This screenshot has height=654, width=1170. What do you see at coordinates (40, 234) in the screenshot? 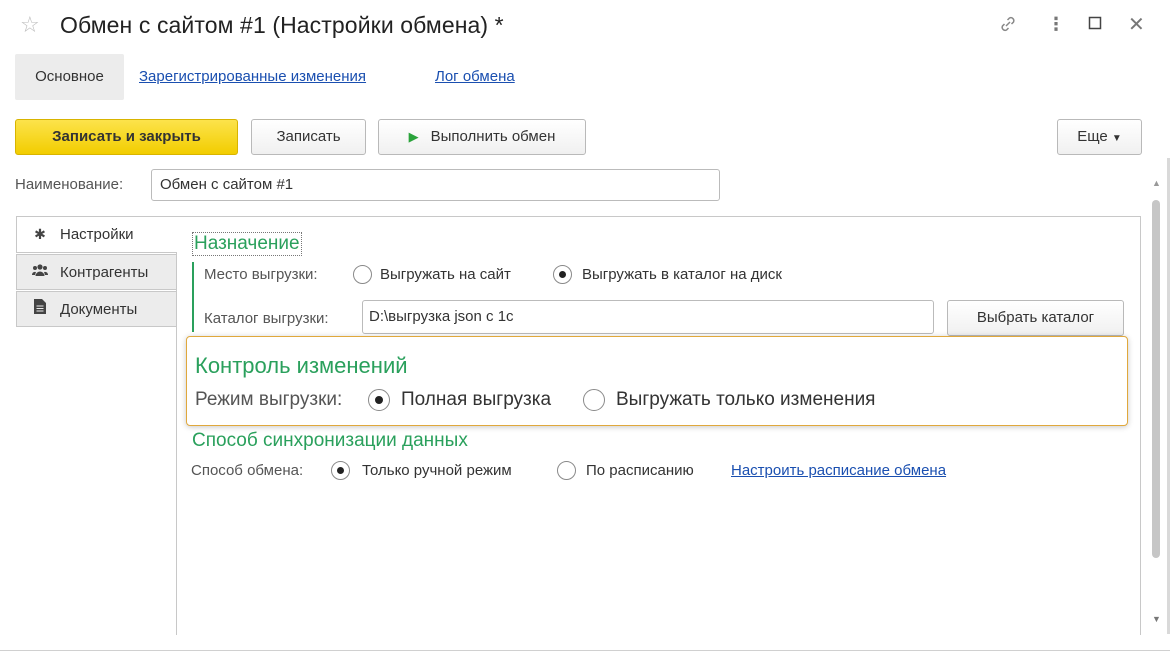
I see `gear-icon: ✱` at bounding box center [40, 234].